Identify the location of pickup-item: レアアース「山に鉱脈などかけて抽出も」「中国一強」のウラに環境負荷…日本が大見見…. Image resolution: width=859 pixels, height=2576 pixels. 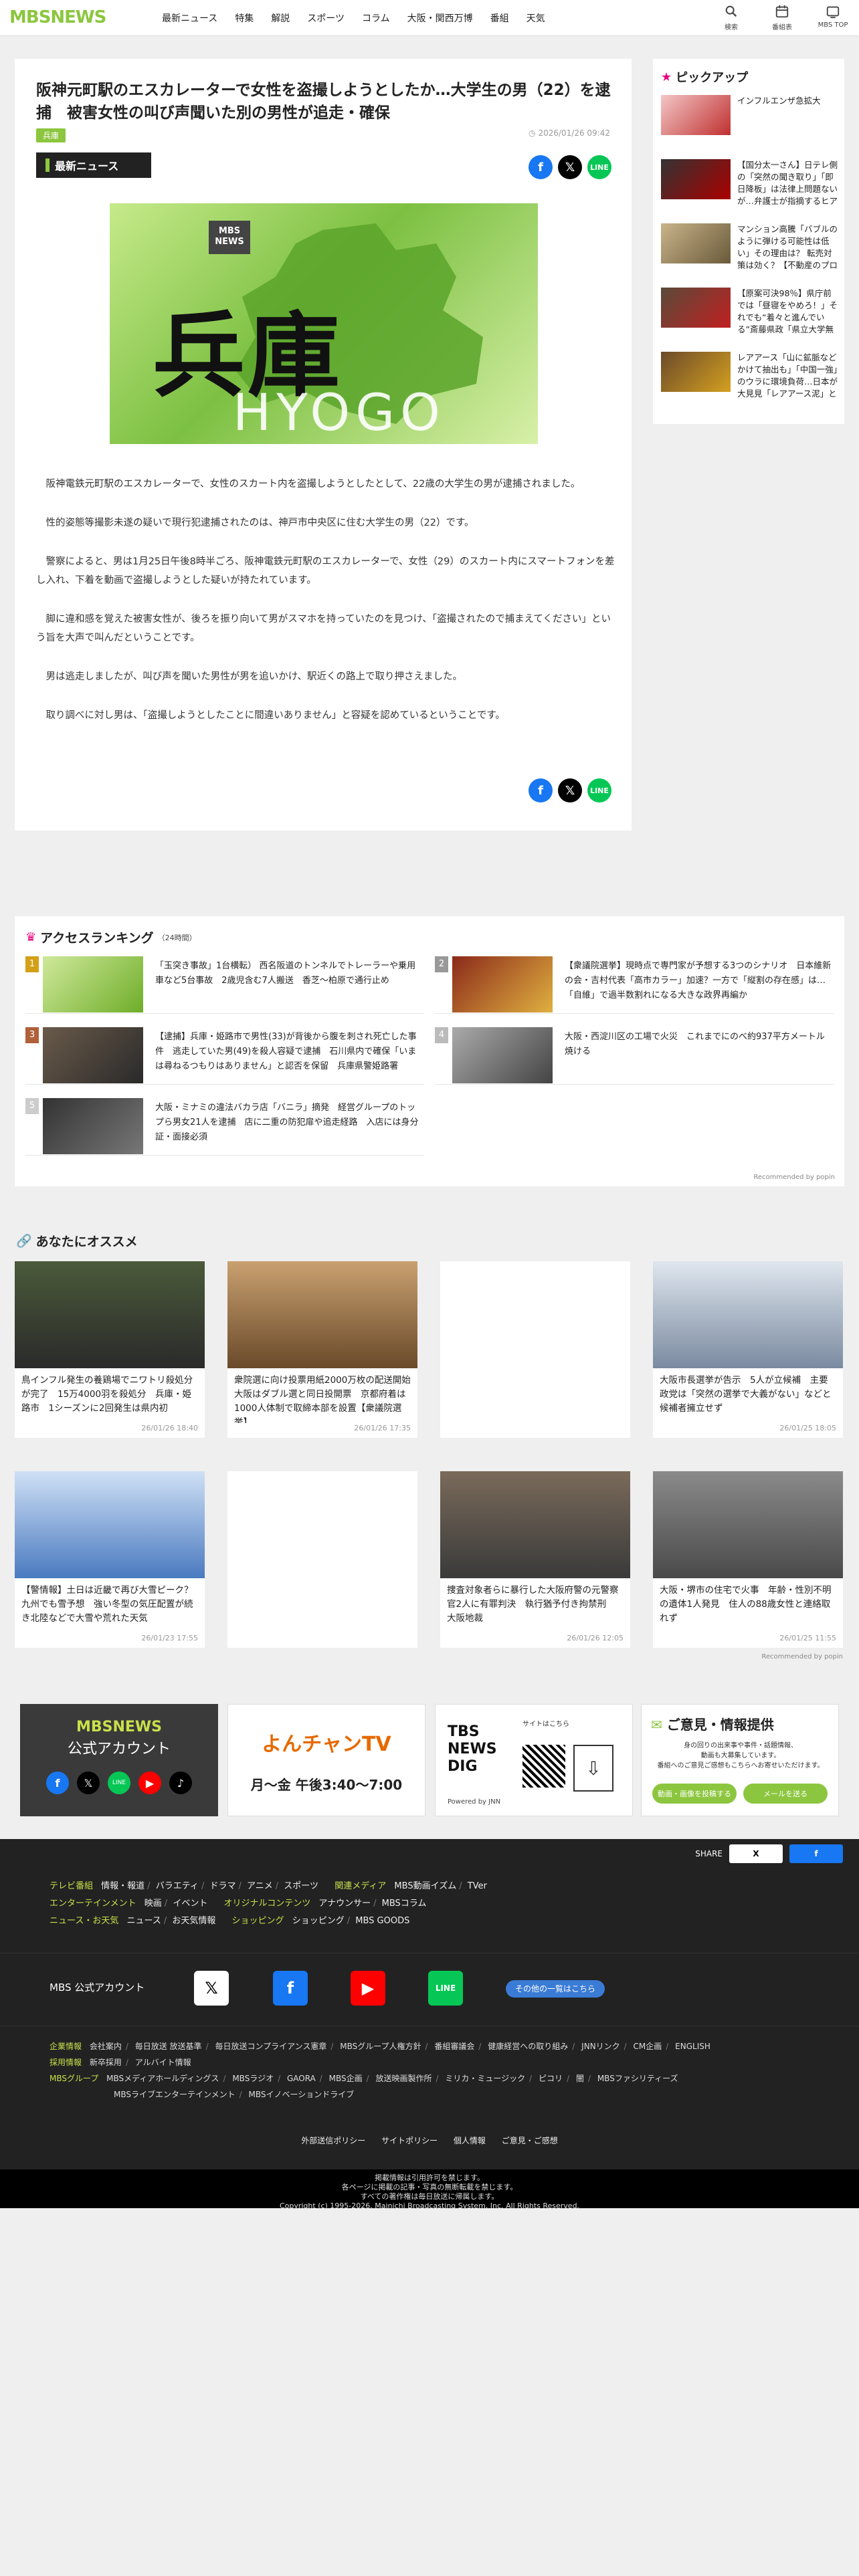
(750, 381).